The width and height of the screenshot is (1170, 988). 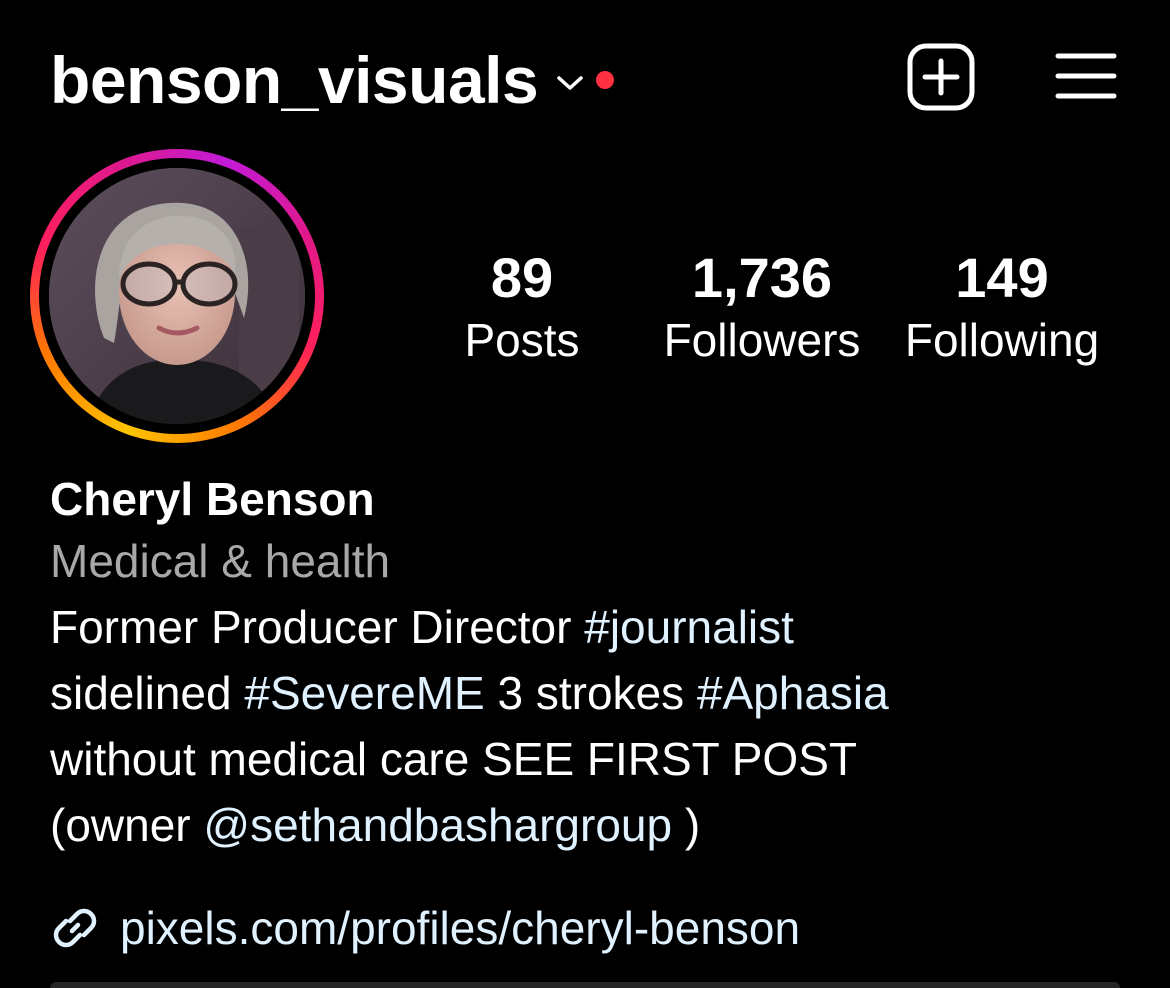 What do you see at coordinates (460, 928) in the screenshot?
I see `link-url: pixels.com/profiles/cheryl-benson` at bounding box center [460, 928].